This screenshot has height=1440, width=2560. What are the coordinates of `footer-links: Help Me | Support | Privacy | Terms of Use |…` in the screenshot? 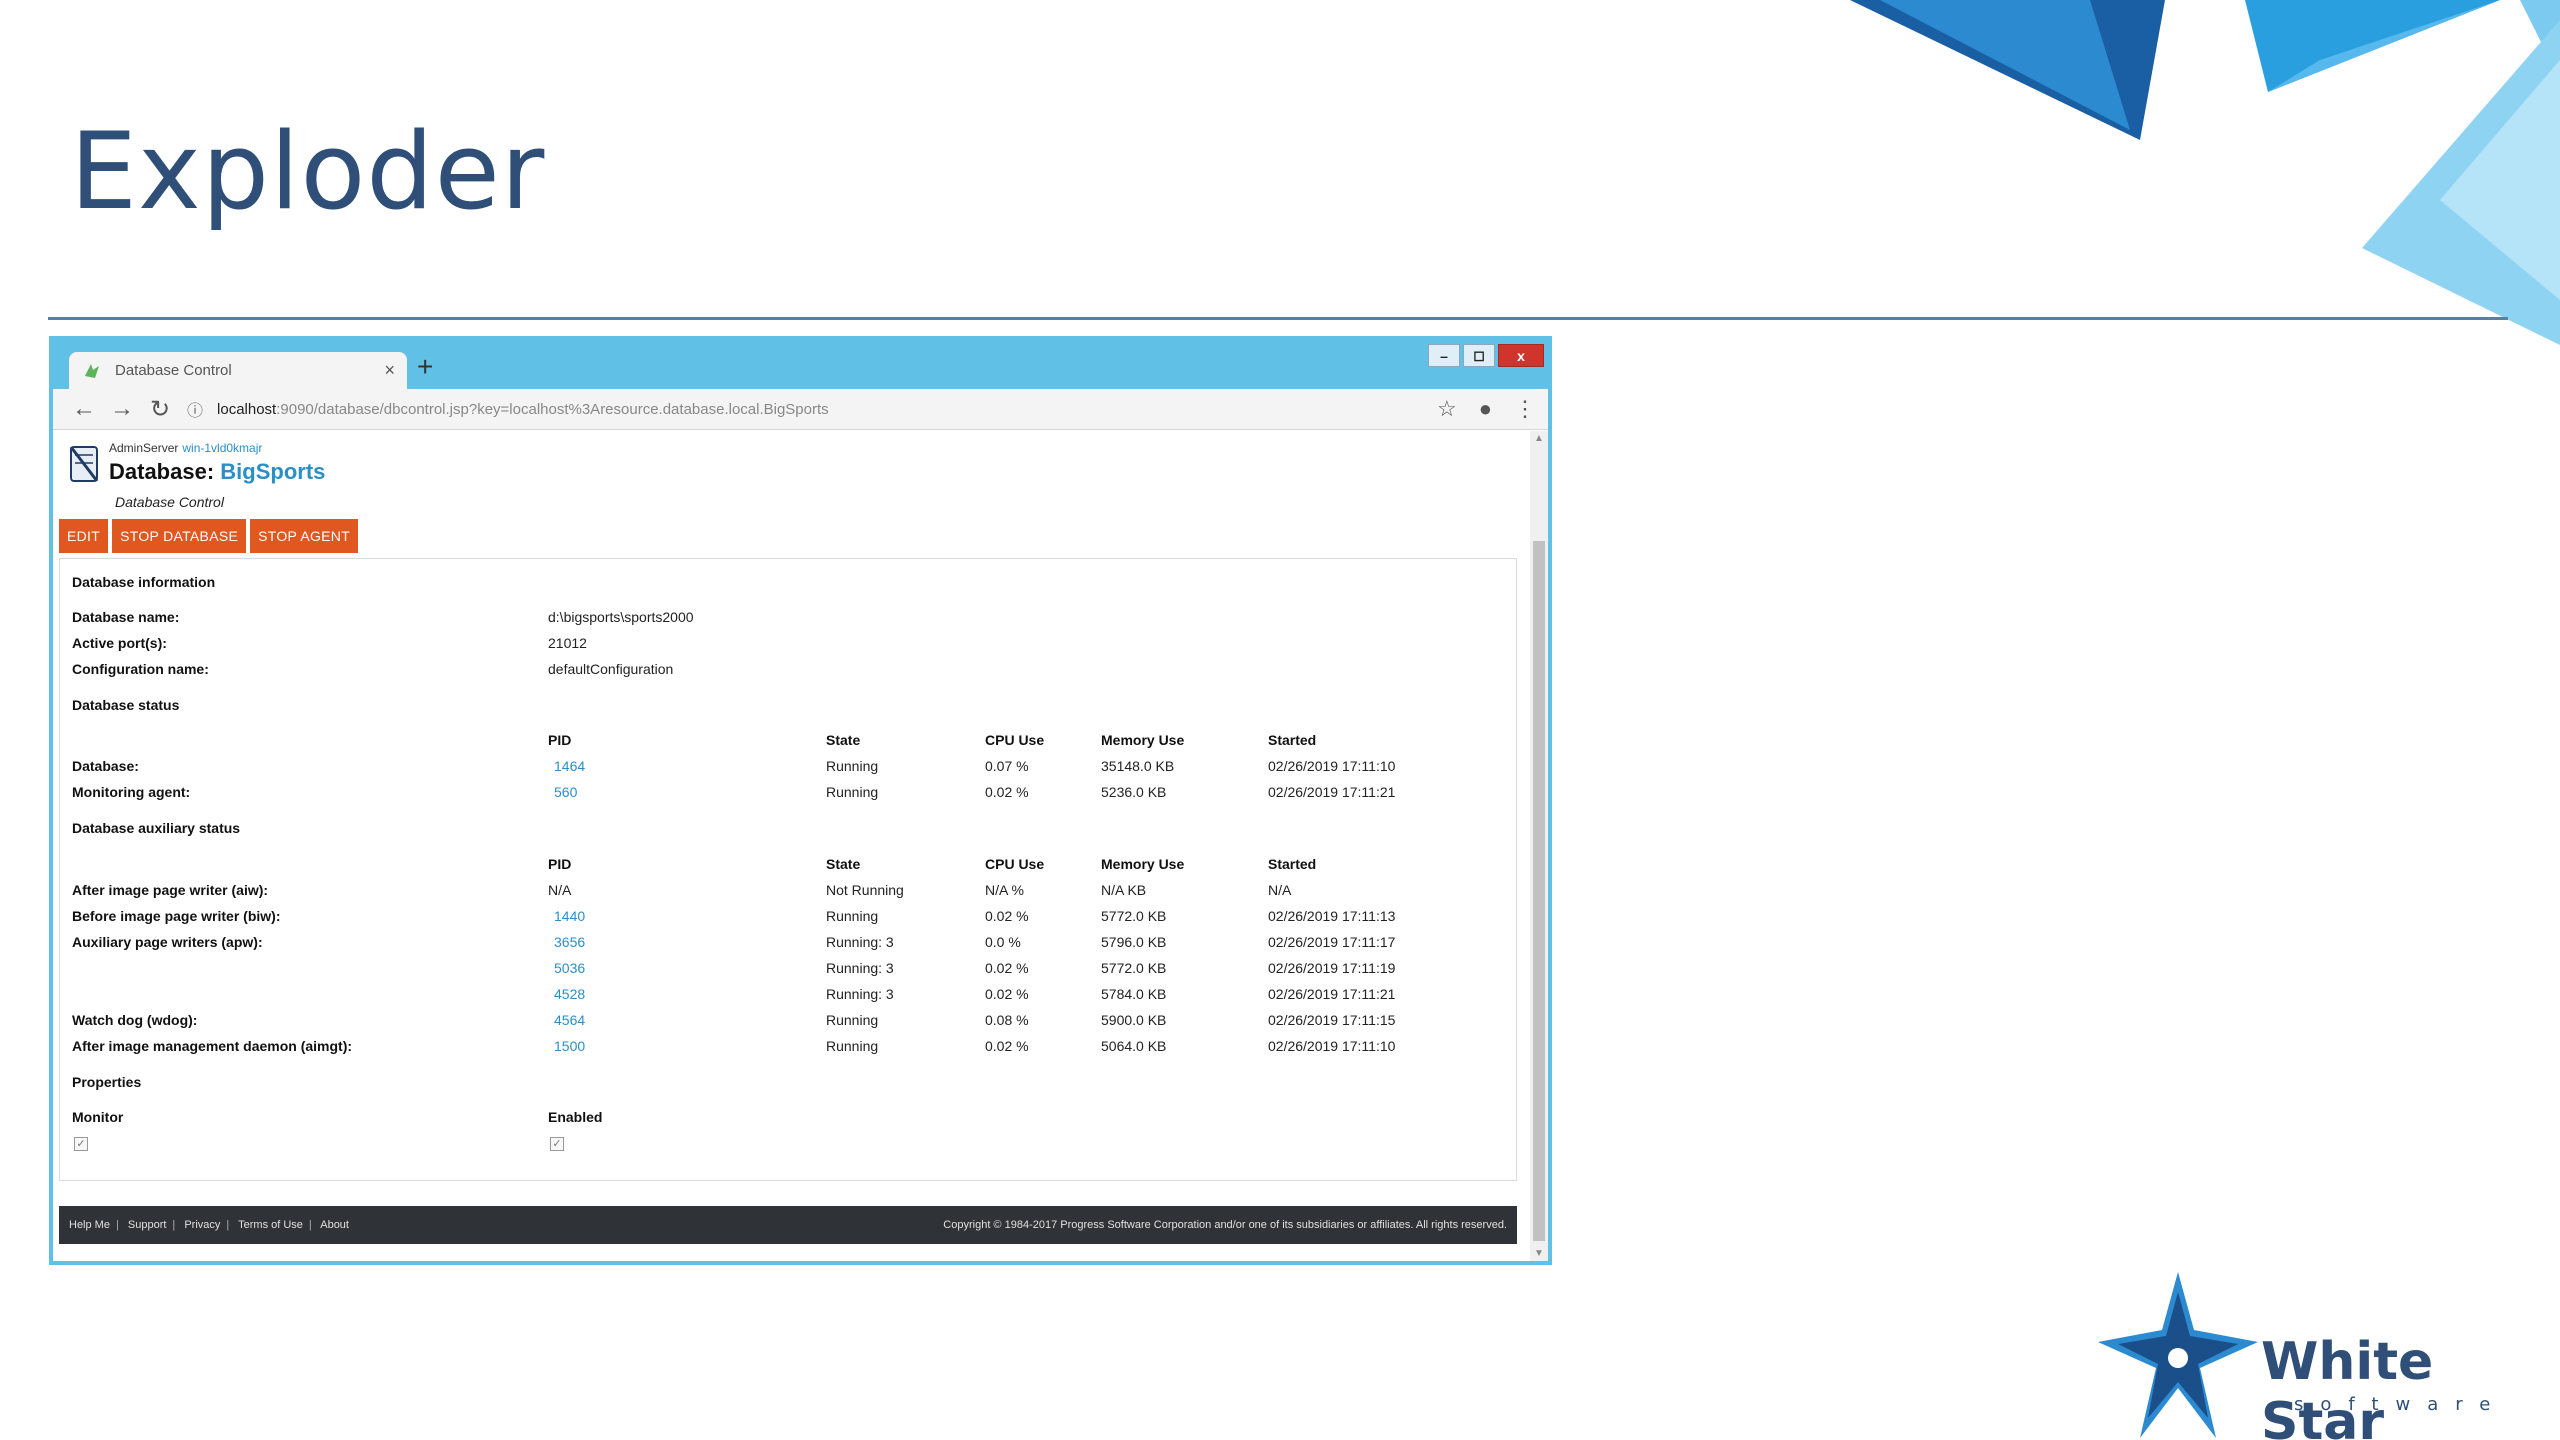 It's located at (209, 1225).